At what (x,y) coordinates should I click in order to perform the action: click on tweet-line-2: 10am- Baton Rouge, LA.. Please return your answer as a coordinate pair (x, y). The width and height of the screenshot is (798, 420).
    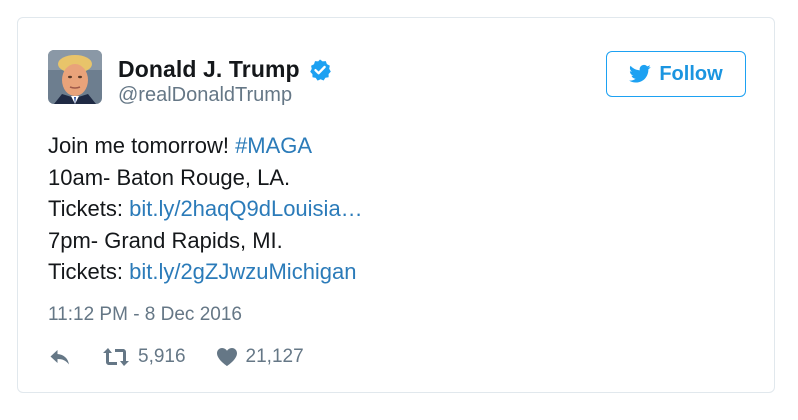
    Looking at the image, I should click on (169, 177).